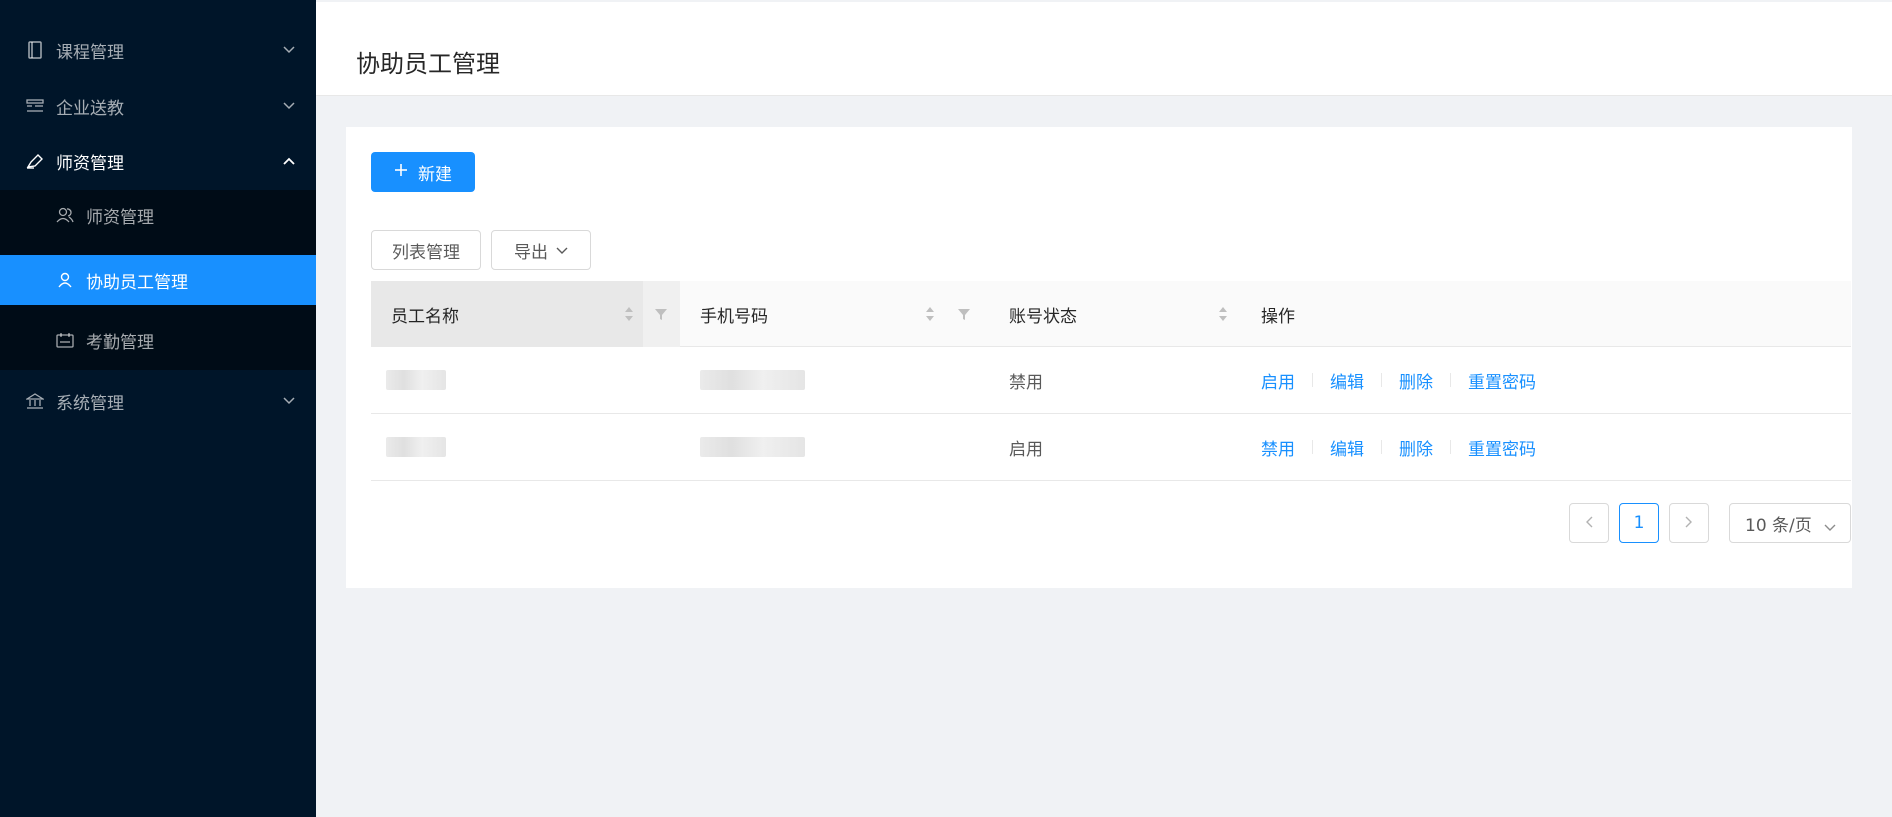  What do you see at coordinates (65, 340) in the screenshot?
I see `calendar-icon` at bounding box center [65, 340].